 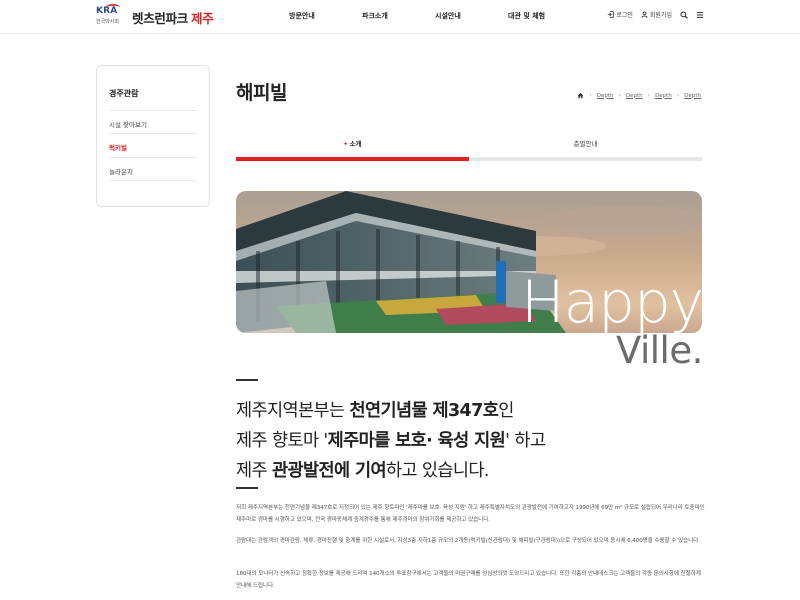 I want to click on search-button, so click(x=684, y=14).